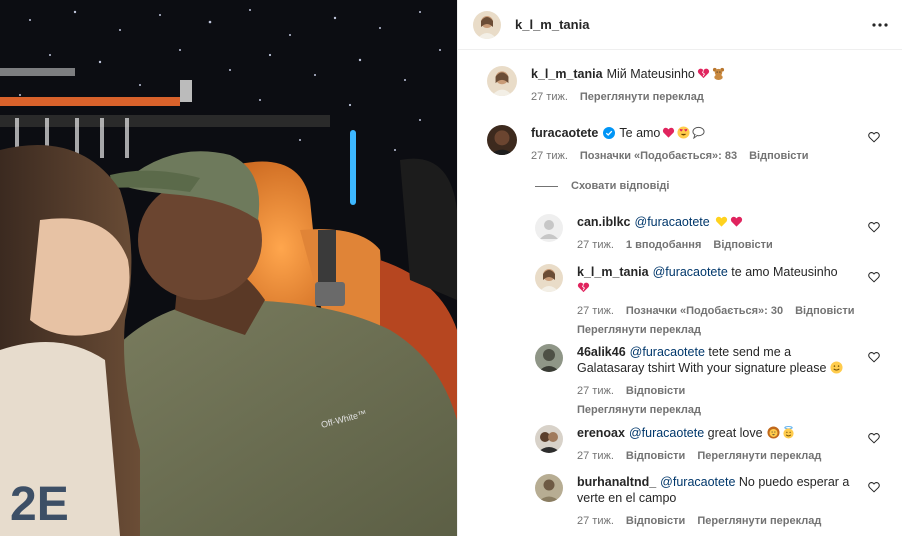 This screenshot has height=536, width=902. I want to click on caption-text: Мій Mateusinho, so click(650, 74).